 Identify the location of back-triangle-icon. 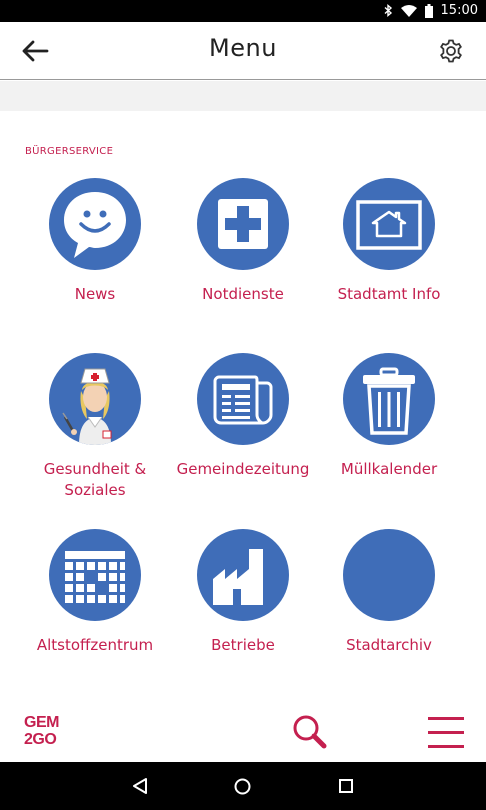
(140, 786).